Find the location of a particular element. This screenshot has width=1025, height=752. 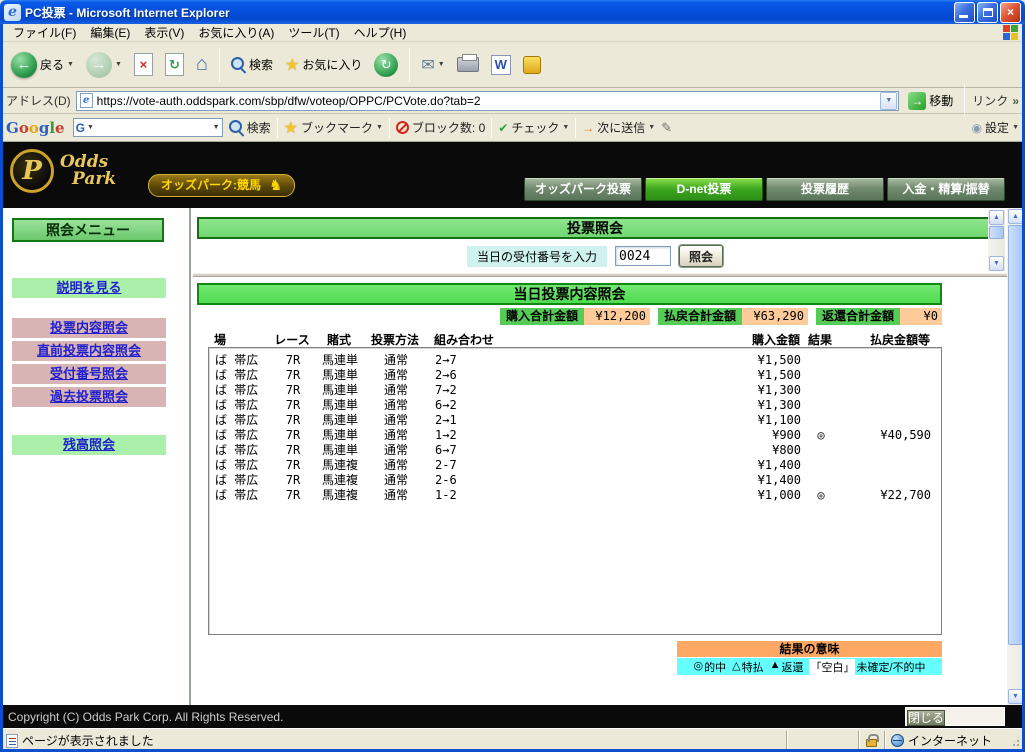

address-dropdown-button: ▼ is located at coordinates (889, 100).